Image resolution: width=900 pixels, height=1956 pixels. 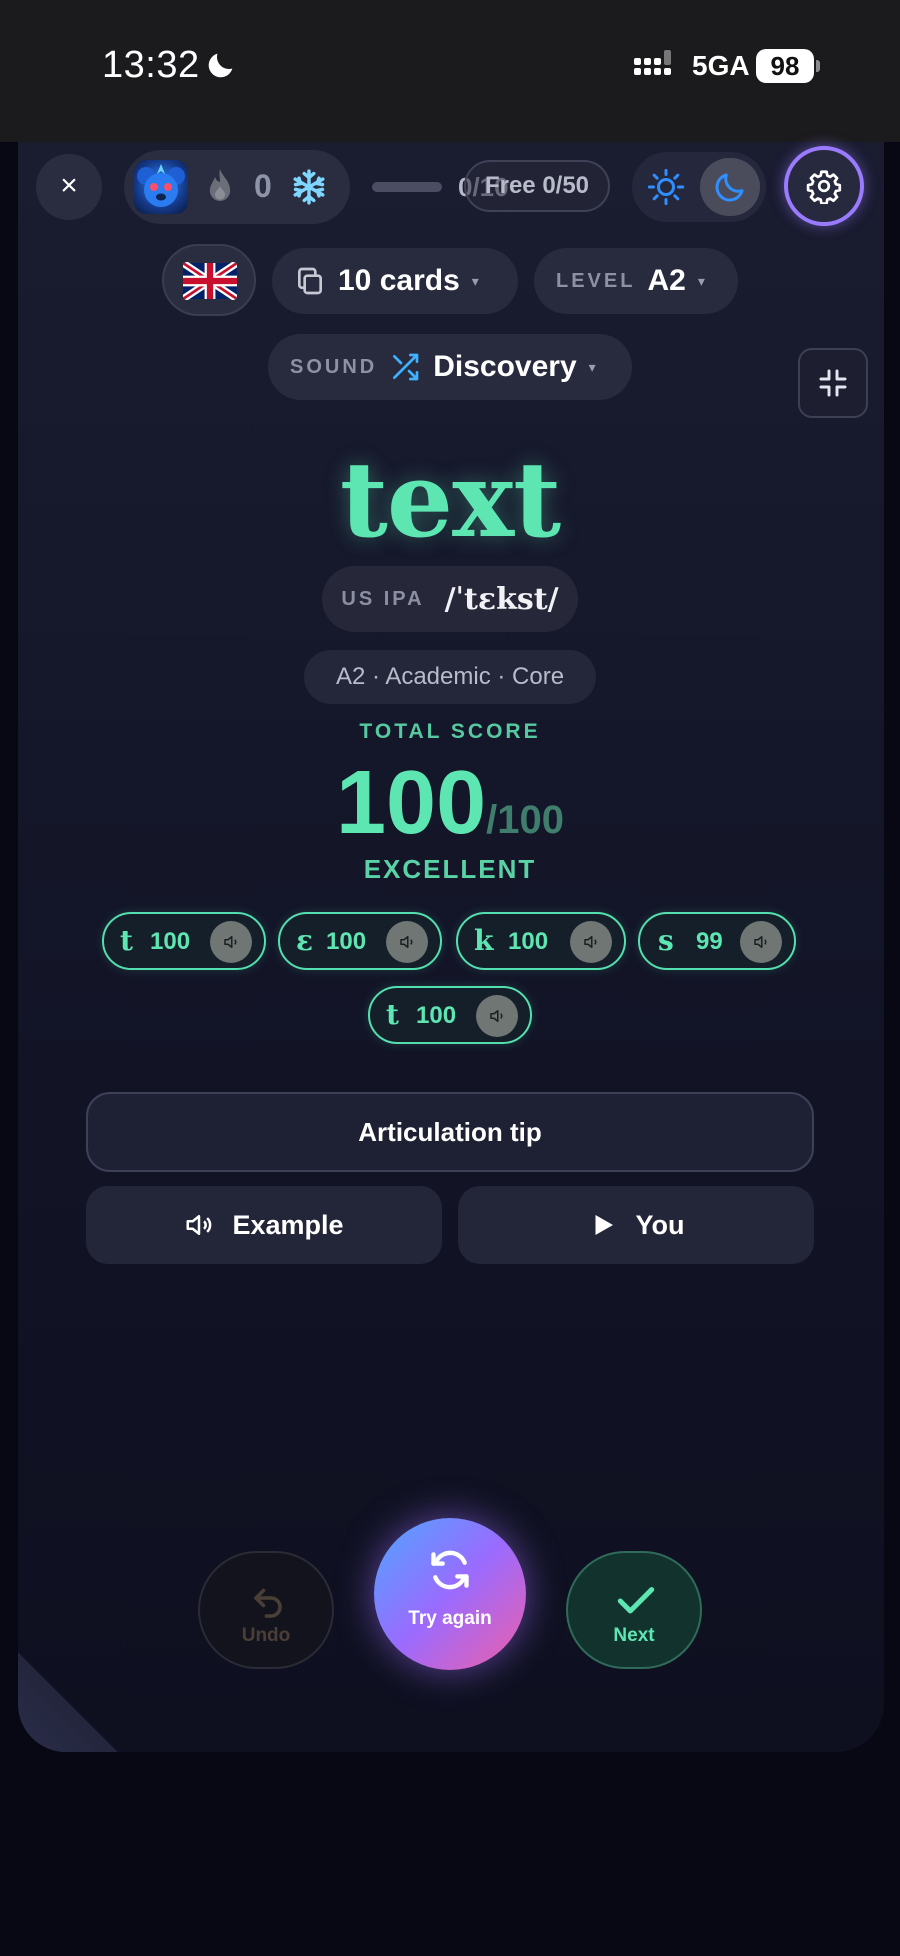 I want to click on settings-button, so click(x=824, y=186).